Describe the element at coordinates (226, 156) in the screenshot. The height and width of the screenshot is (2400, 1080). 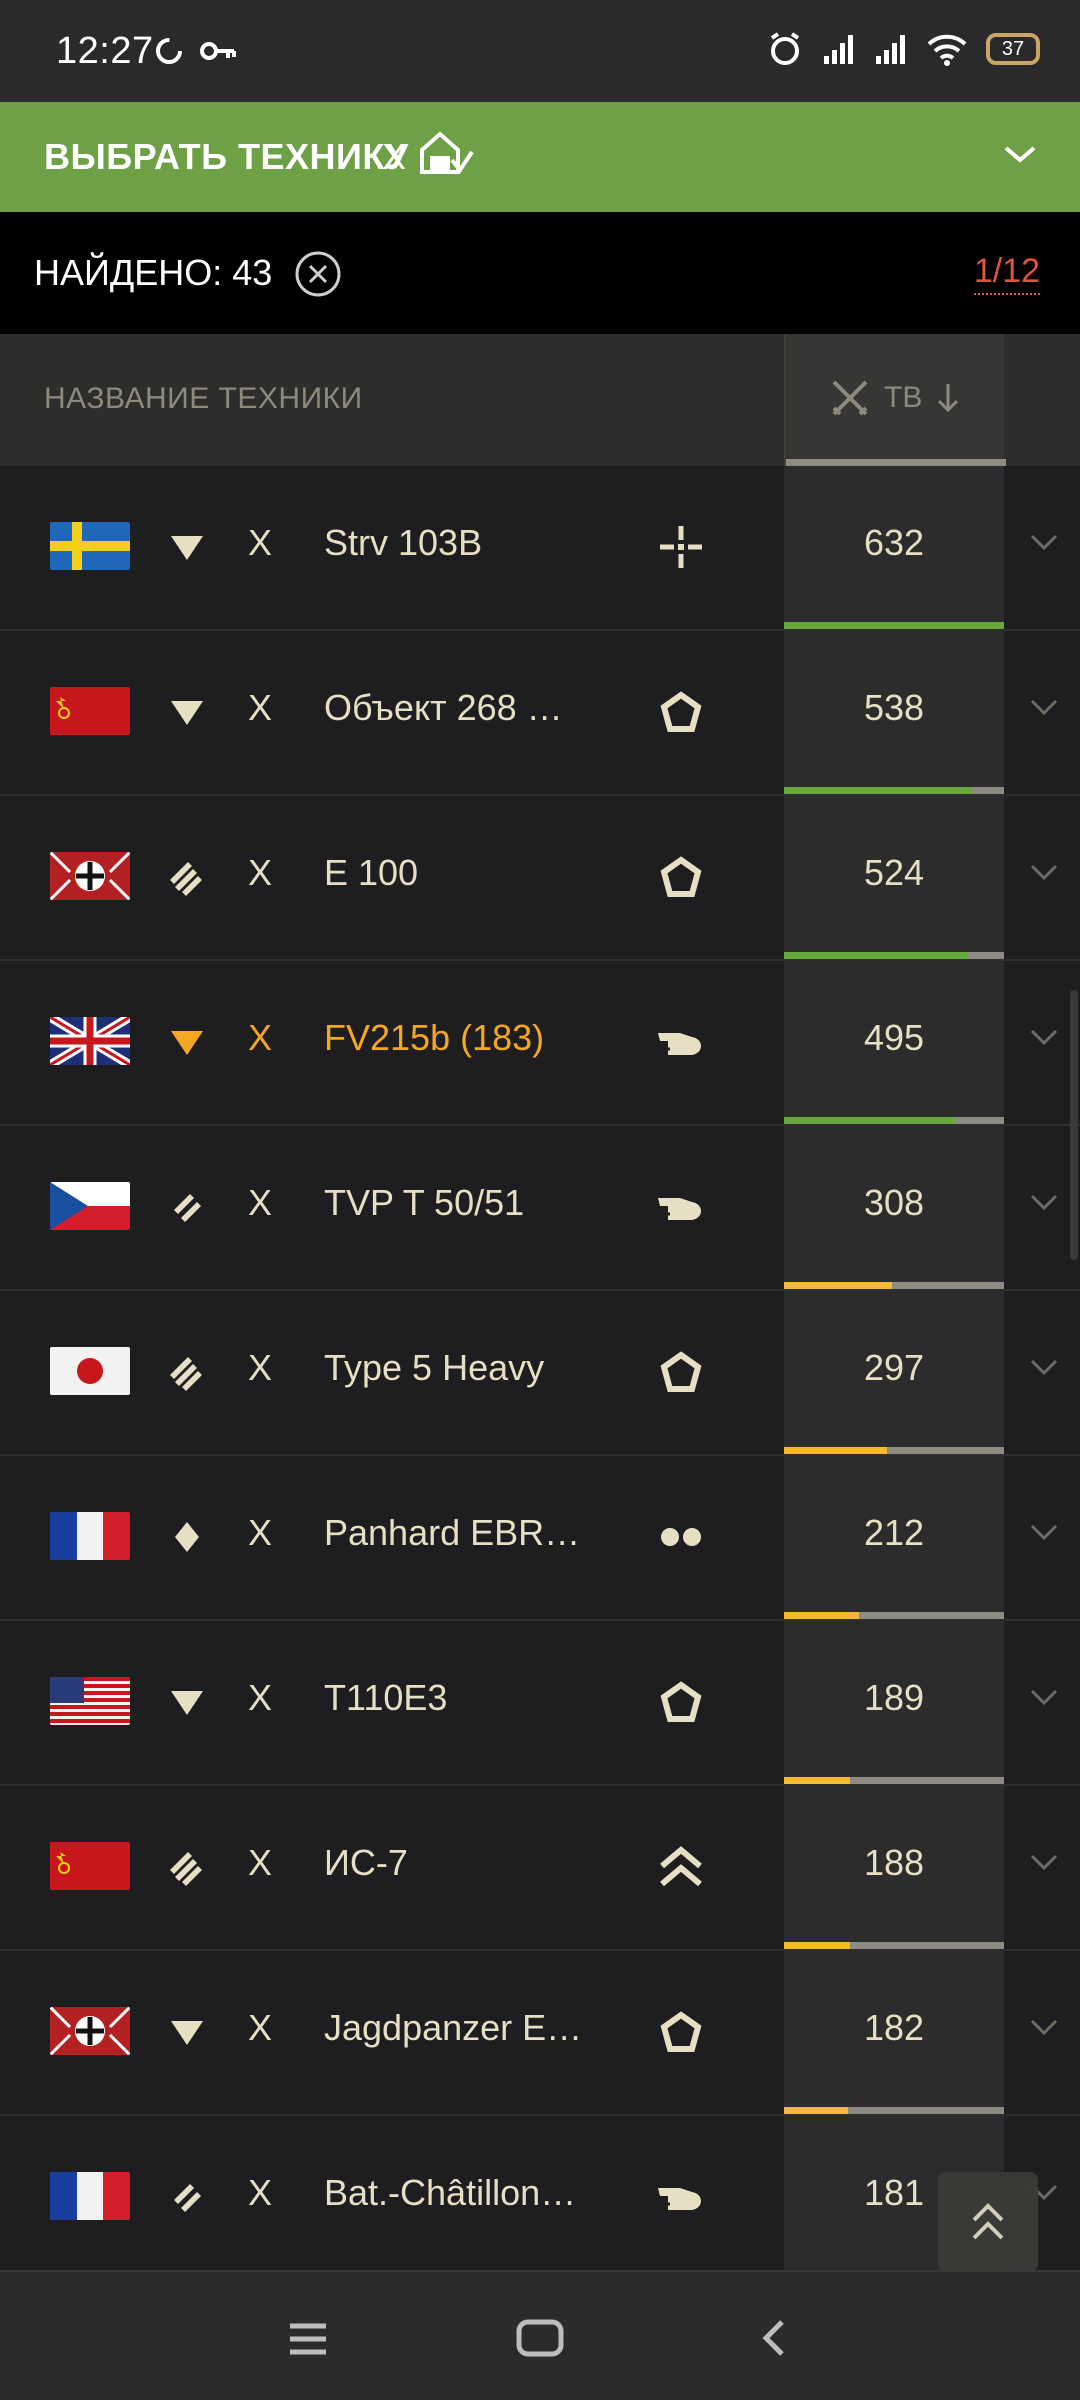
I see `header-title: ВЫБРАТЬ ТЕХНИКУ` at that location.